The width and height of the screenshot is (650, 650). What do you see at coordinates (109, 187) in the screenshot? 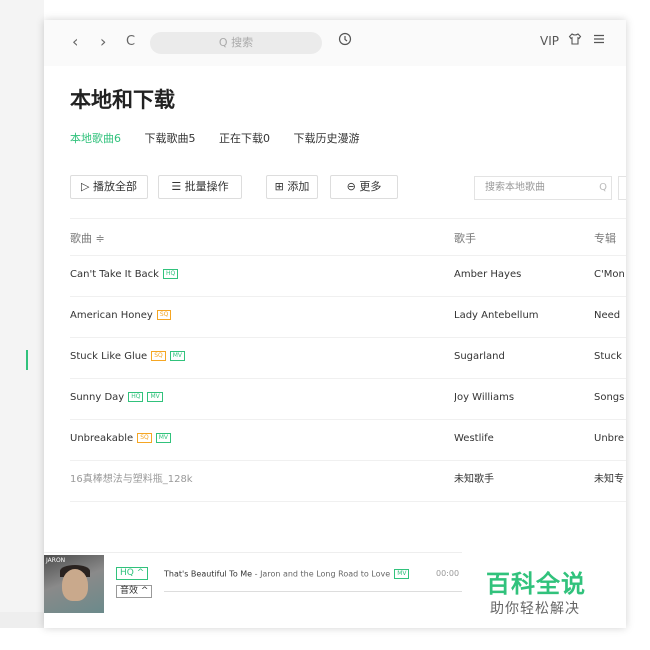
I see `play-all-button: ▷ 播放全部` at bounding box center [109, 187].